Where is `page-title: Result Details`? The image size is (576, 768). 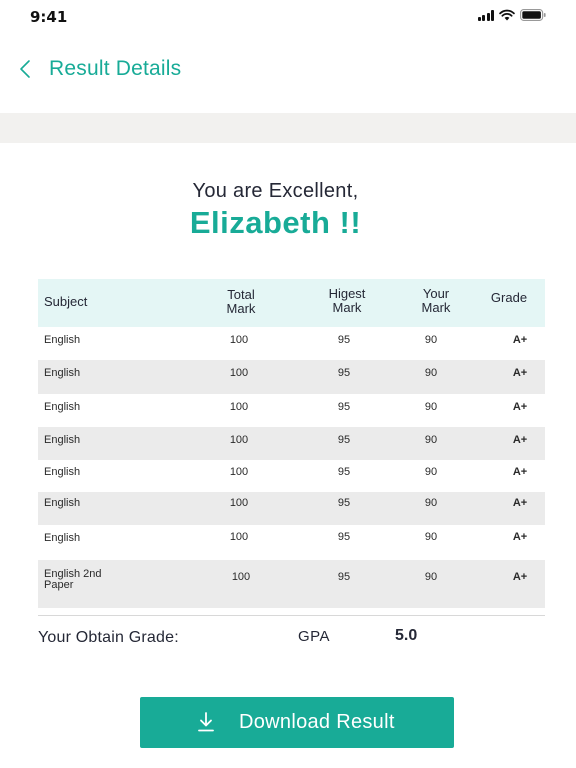
page-title: Result Details is located at coordinates (115, 68).